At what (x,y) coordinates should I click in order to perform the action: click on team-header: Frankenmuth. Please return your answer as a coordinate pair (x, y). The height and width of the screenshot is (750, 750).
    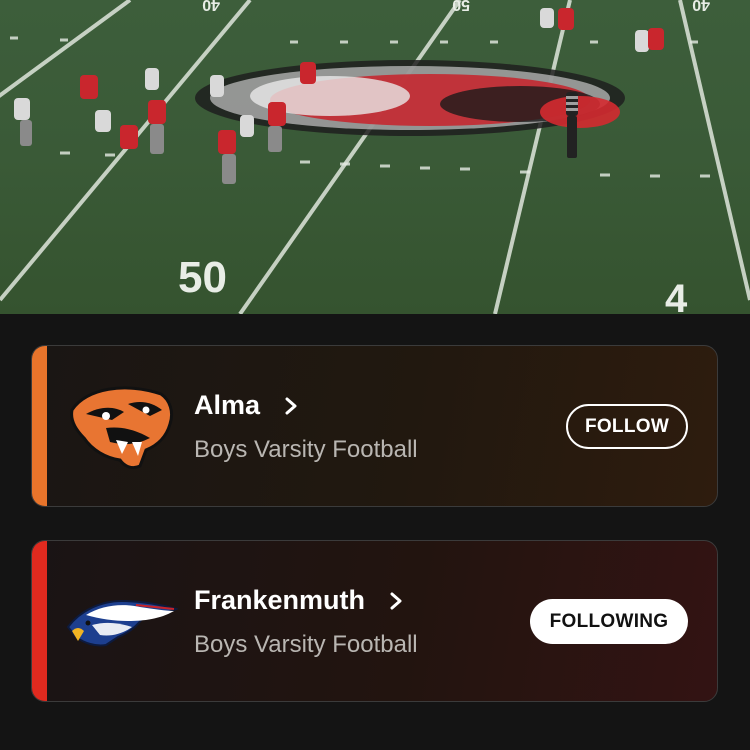
    Looking at the image, I should click on (298, 600).